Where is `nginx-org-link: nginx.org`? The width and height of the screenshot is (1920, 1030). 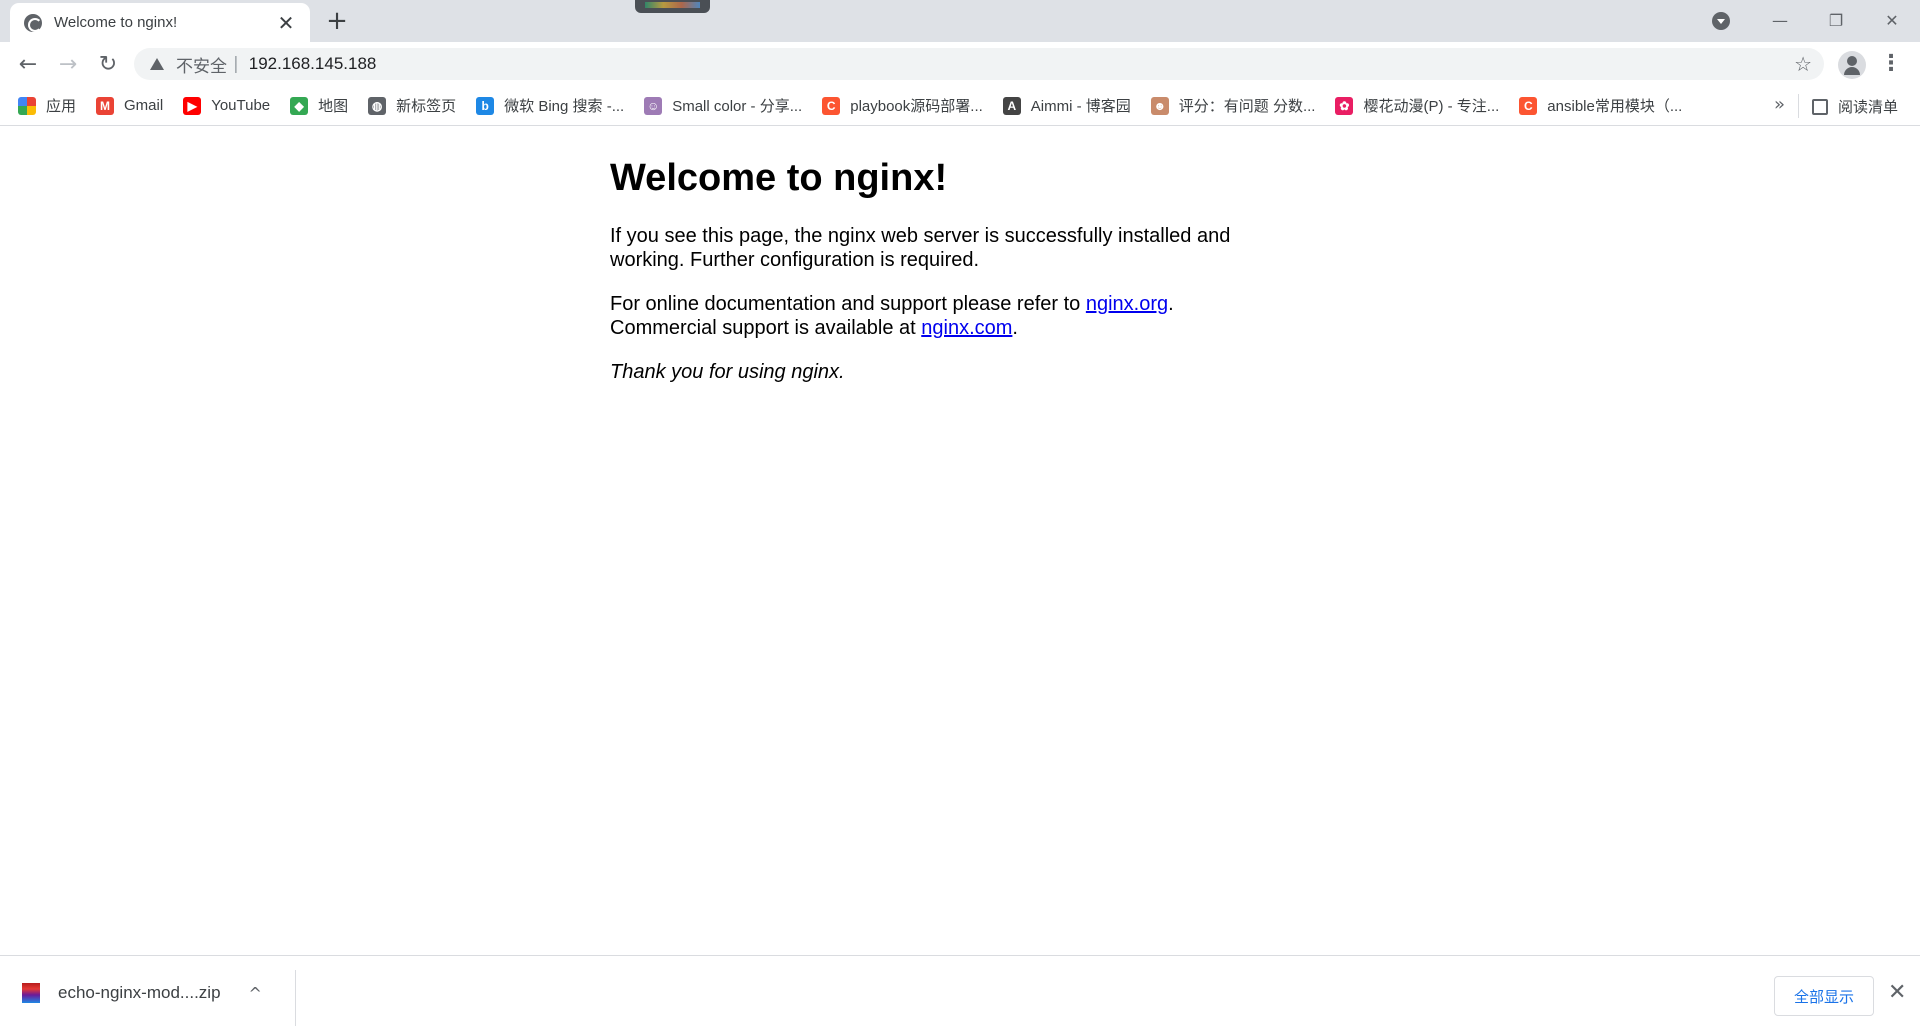 nginx-org-link: nginx.org is located at coordinates (1127, 304).